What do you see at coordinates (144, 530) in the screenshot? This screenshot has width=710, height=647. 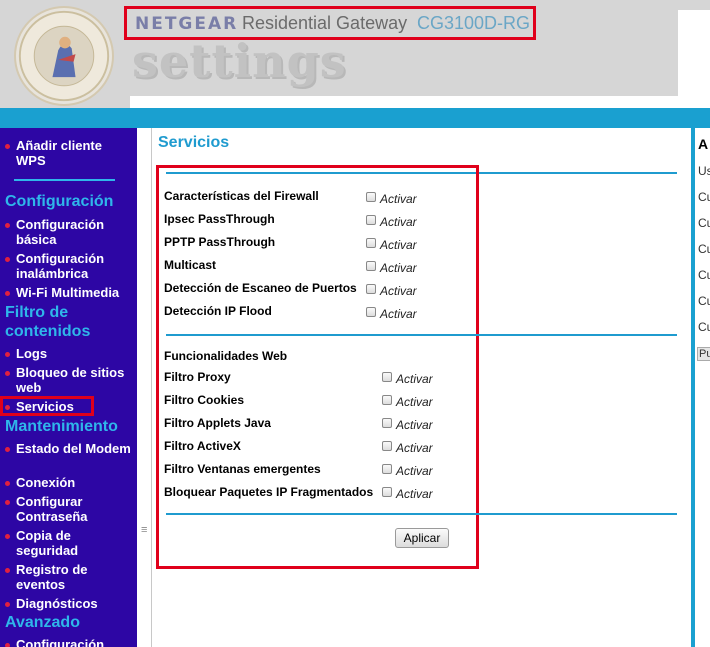 I see `grip-icon: ≡` at bounding box center [144, 530].